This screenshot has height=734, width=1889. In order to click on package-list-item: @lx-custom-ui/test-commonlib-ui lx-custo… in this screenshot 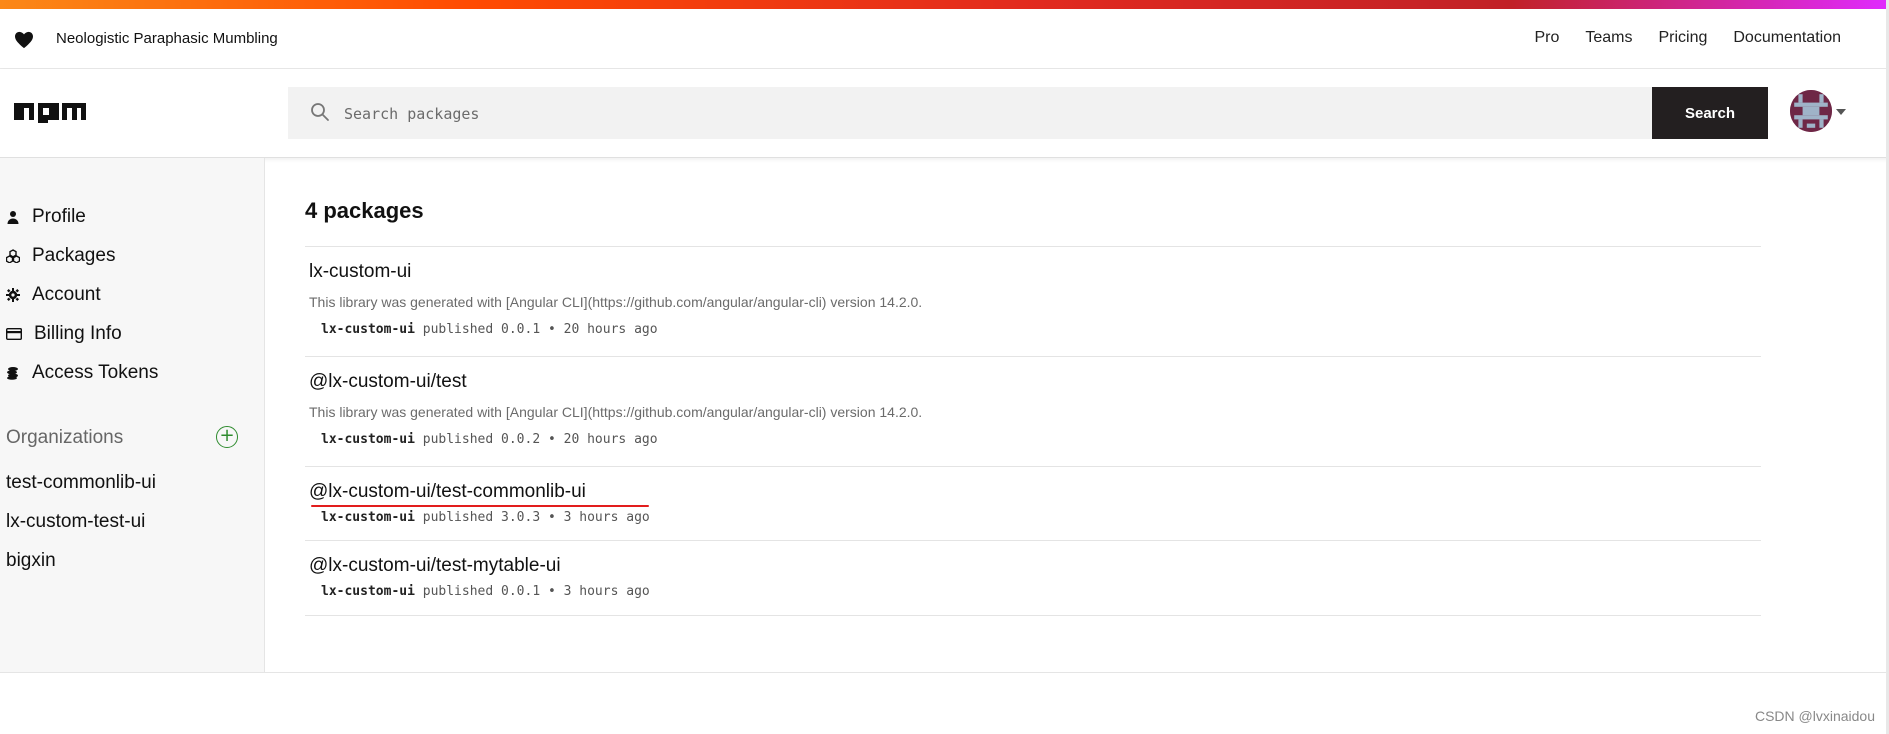, I will do `click(1033, 503)`.